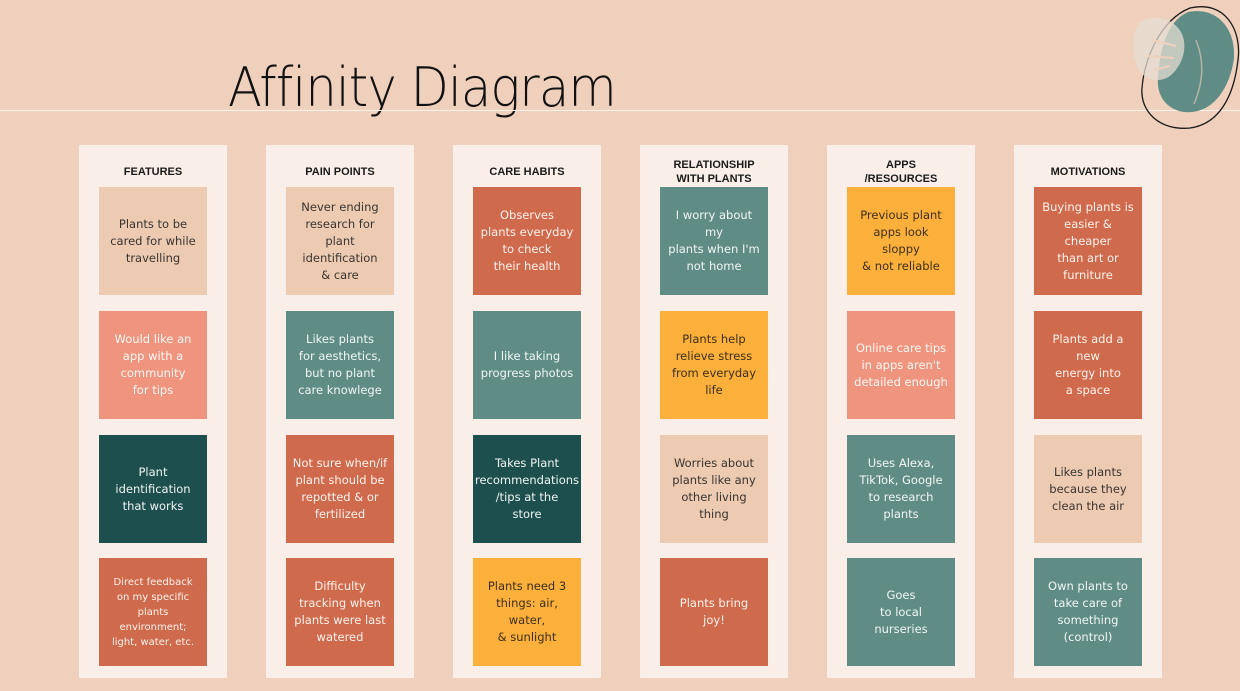 Image resolution: width=1240 pixels, height=691 pixels. What do you see at coordinates (1088, 489) in the screenshot?
I see `sticky-note: Likes plants because they clean the air` at bounding box center [1088, 489].